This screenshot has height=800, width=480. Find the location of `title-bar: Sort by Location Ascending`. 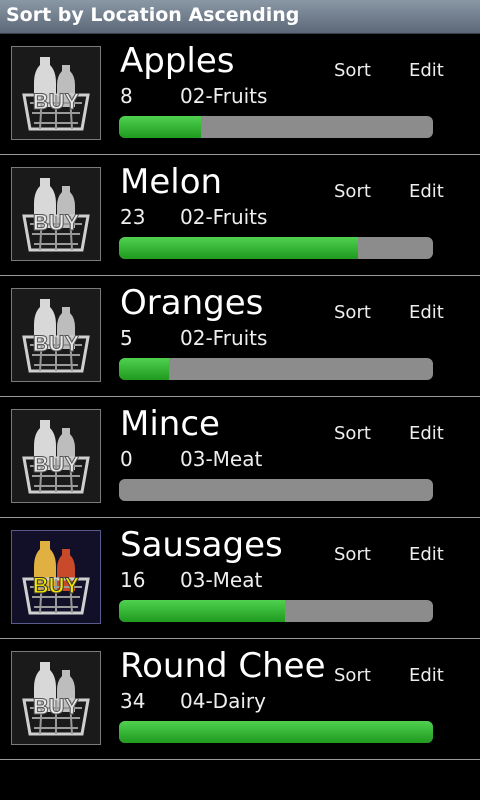

title-bar: Sort by Location Ascending is located at coordinates (240, 17).